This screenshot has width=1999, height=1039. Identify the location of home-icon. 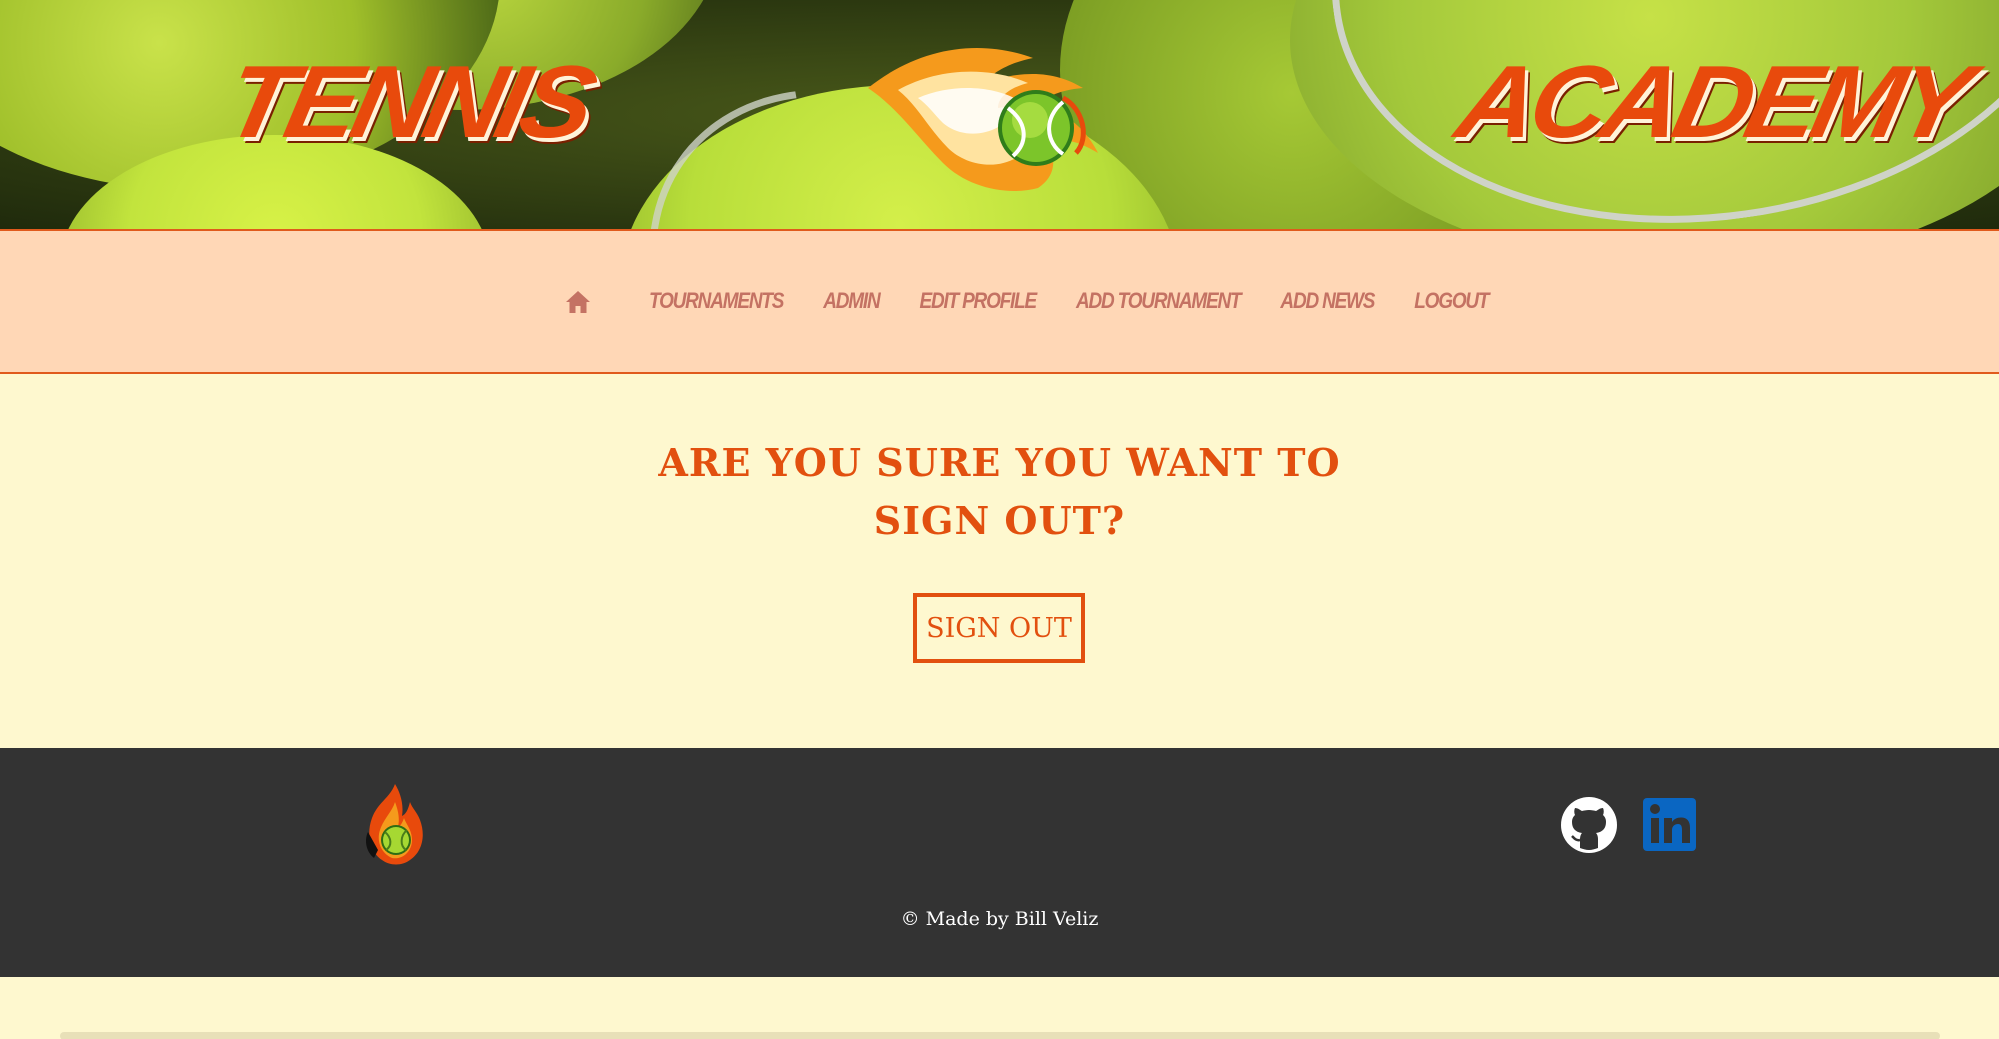
(579, 302).